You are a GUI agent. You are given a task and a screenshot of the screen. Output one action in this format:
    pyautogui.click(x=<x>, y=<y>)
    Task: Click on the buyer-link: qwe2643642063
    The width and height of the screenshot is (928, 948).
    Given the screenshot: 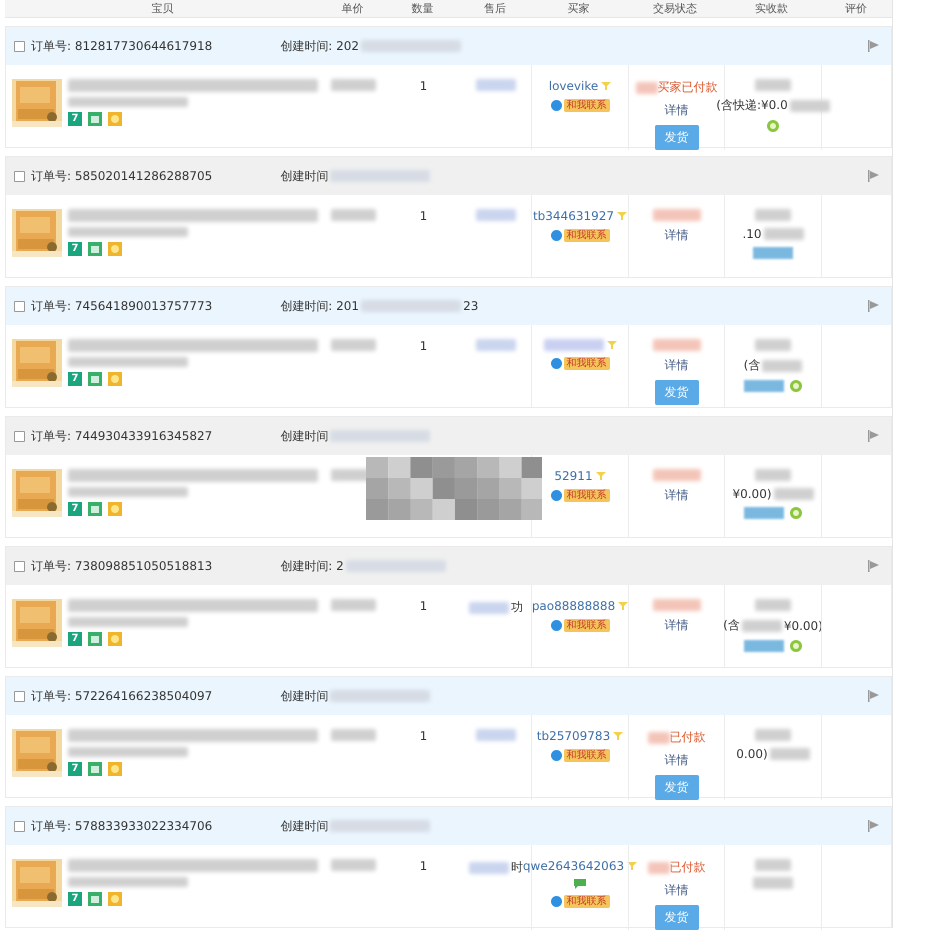 What is the action you would take?
    pyautogui.click(x=573, y=866)
    